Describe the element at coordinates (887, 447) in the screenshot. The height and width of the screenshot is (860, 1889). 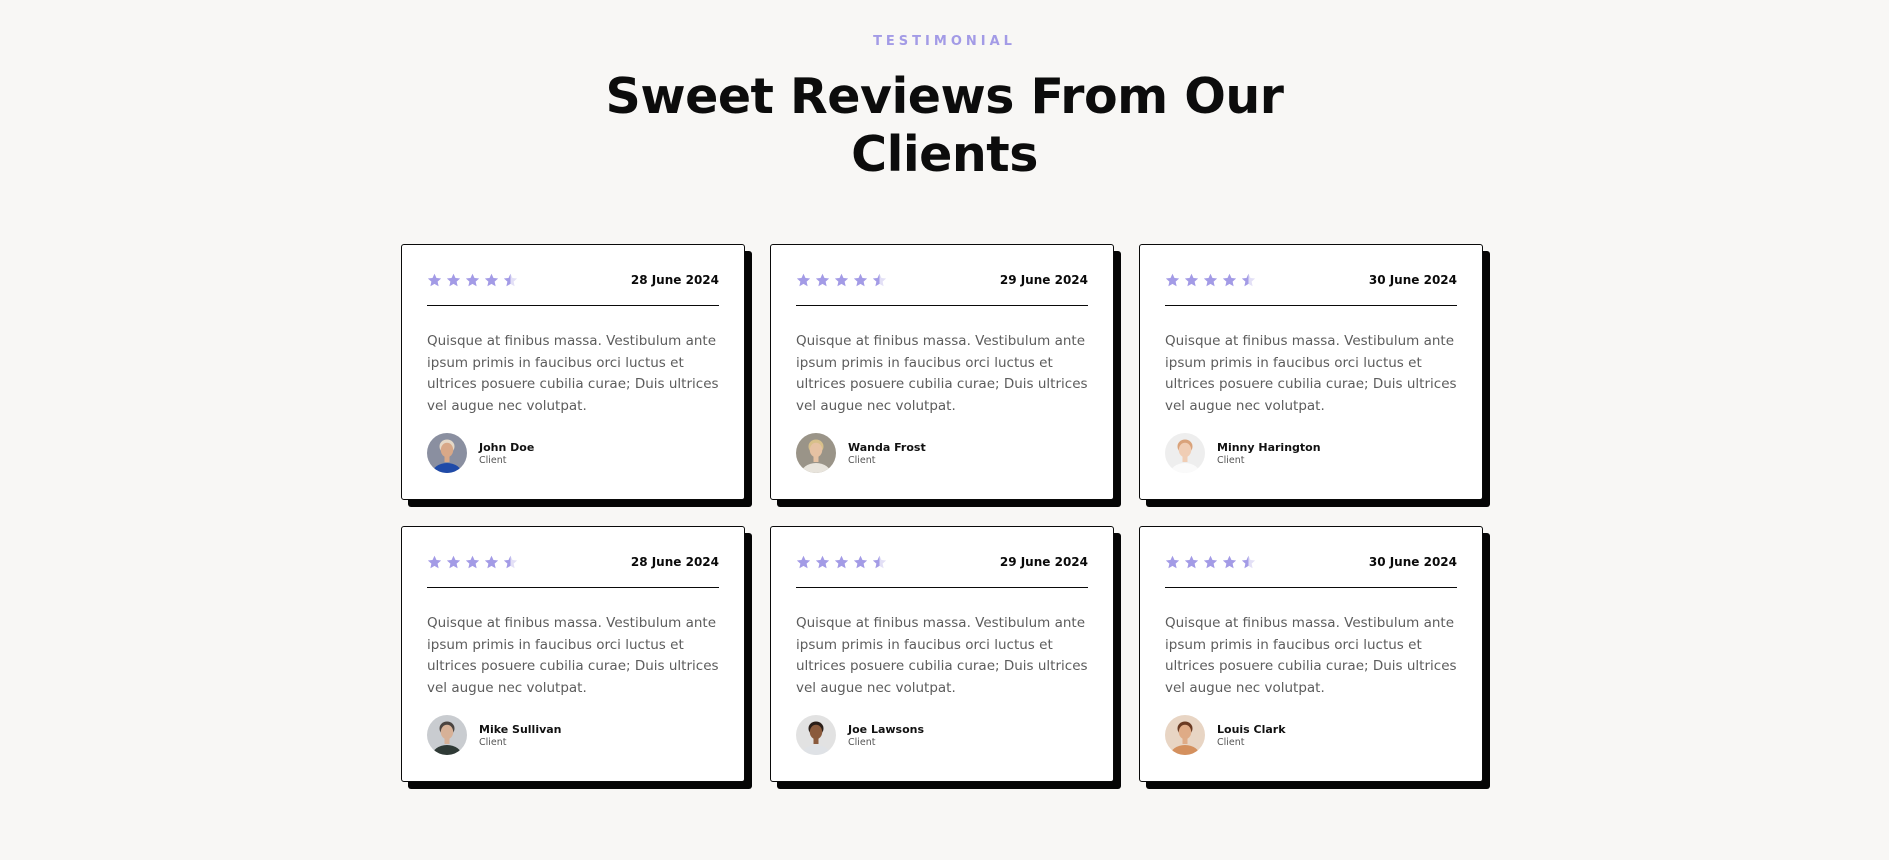
I see `author-name: Wanda Frost` at that location.